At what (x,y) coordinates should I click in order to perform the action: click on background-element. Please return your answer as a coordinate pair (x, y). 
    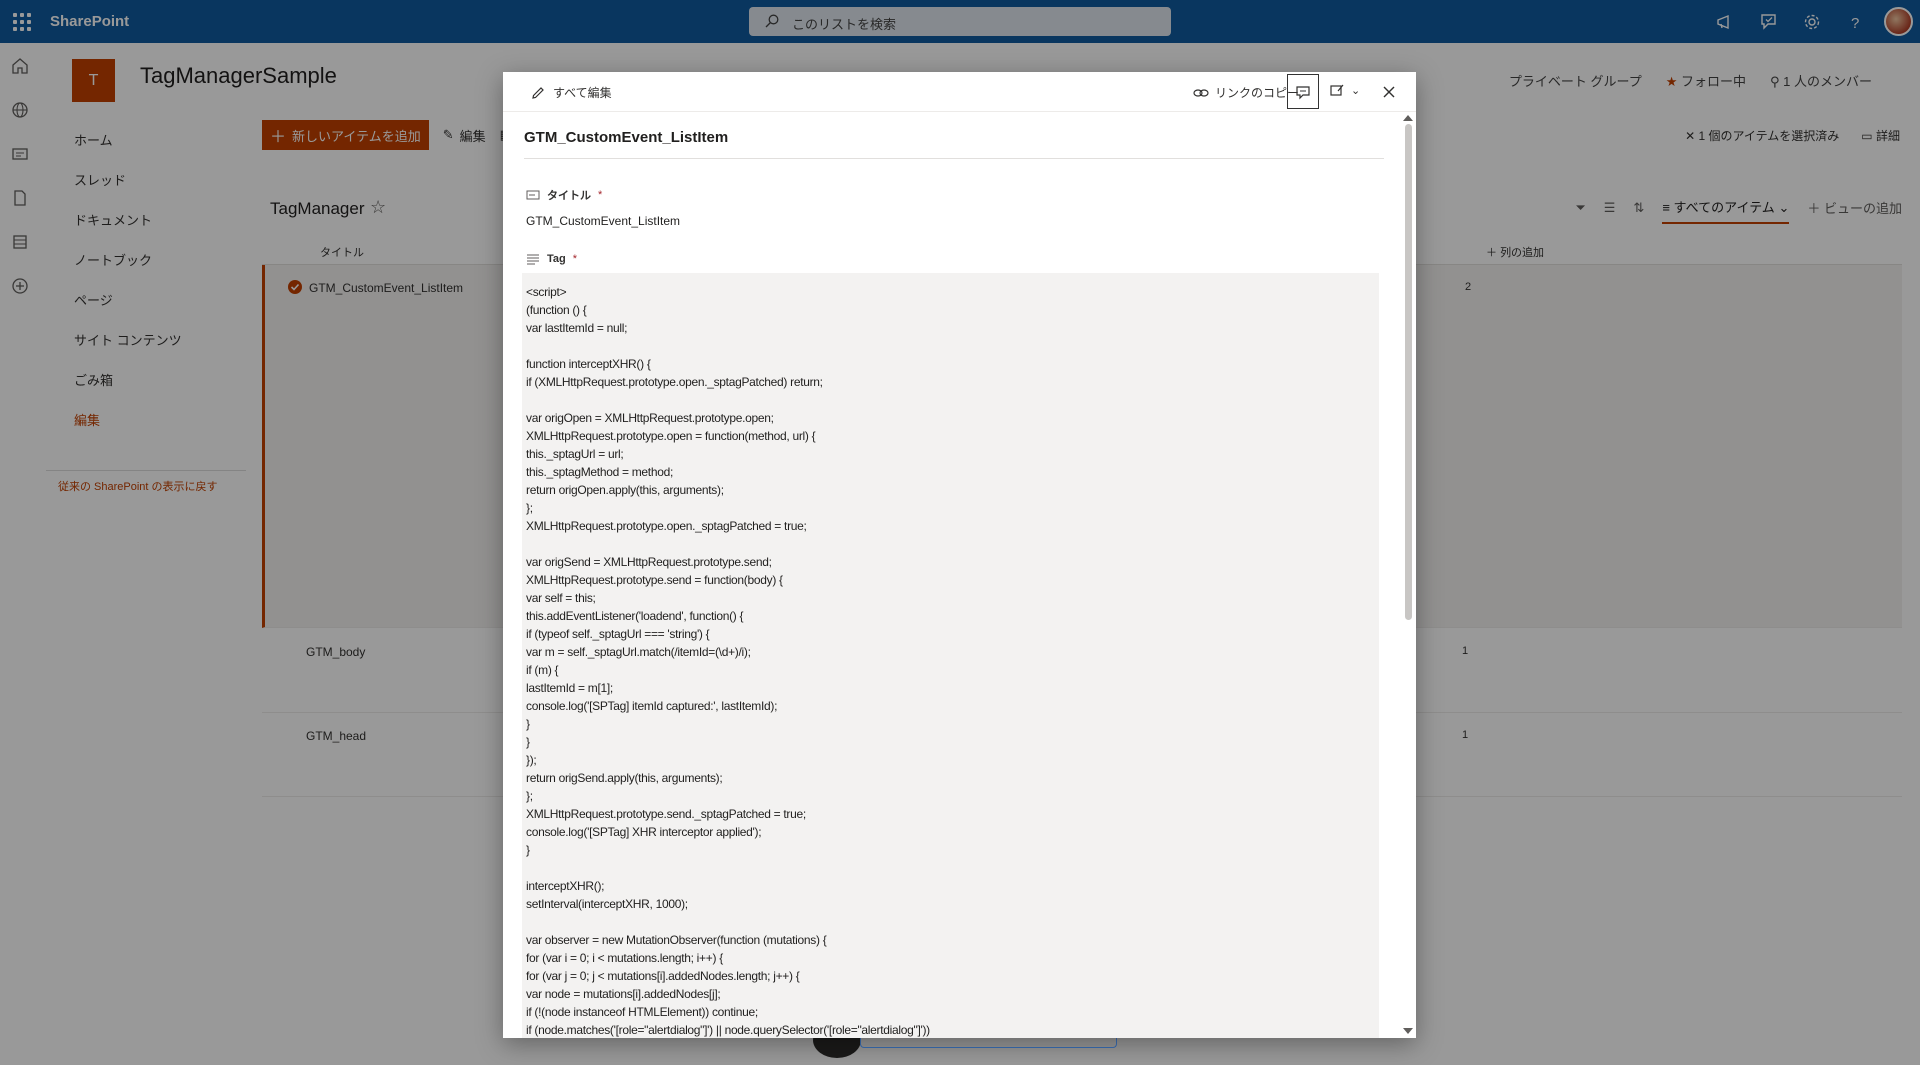
    Looking at the image, I should click on (988, 1043).